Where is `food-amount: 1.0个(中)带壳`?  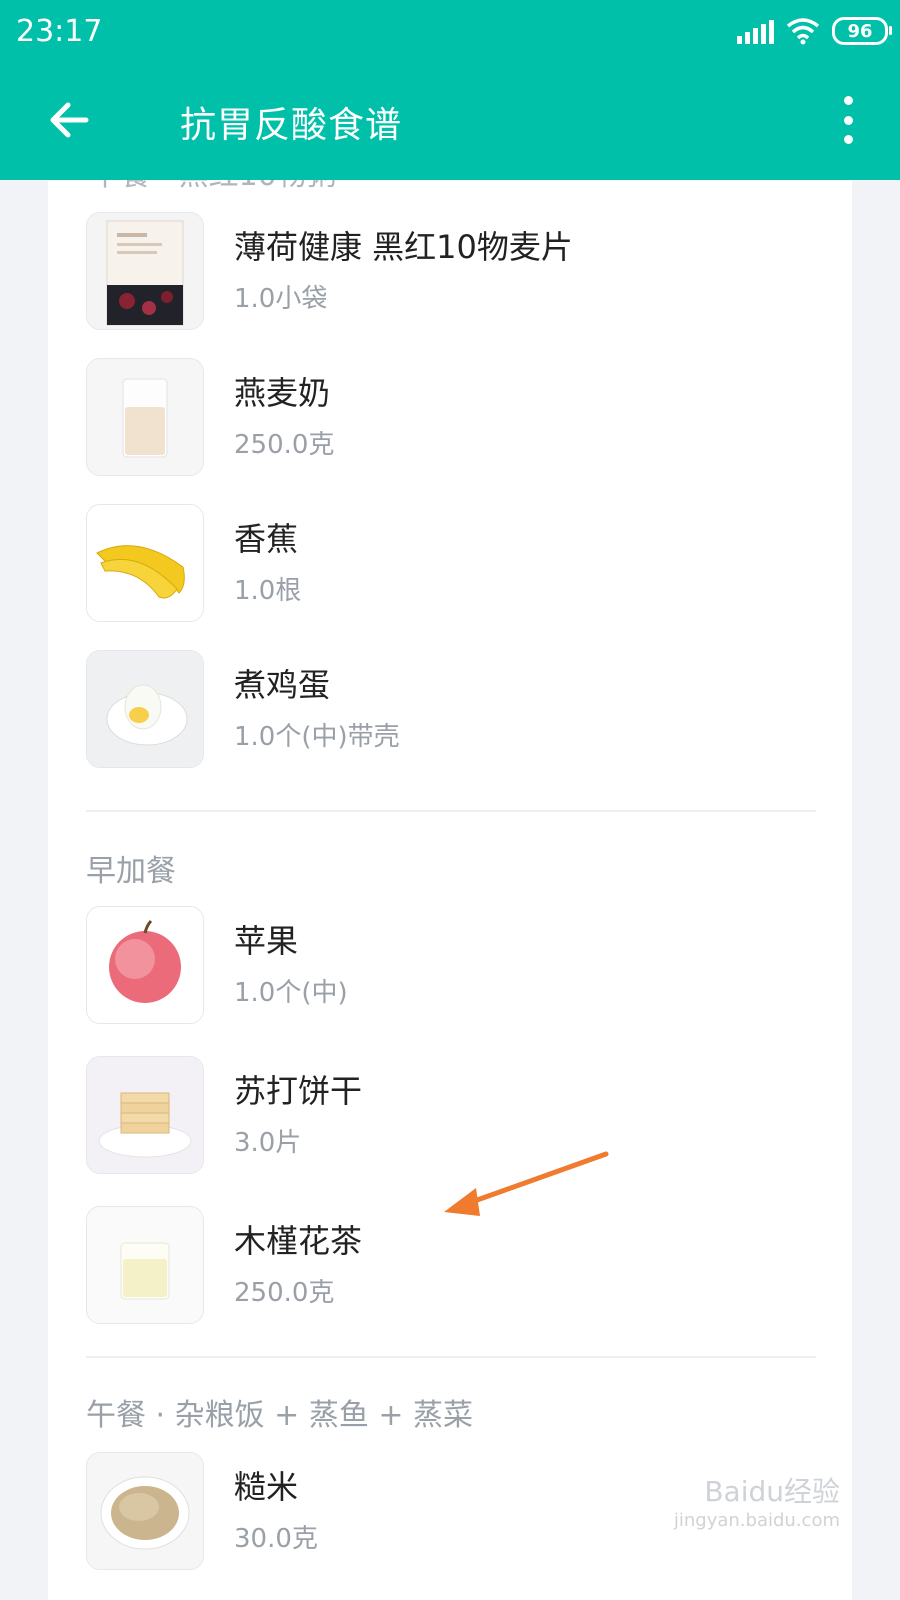 food-amount: 1.0个(中)带壳 is located at coordinates (317, 737).